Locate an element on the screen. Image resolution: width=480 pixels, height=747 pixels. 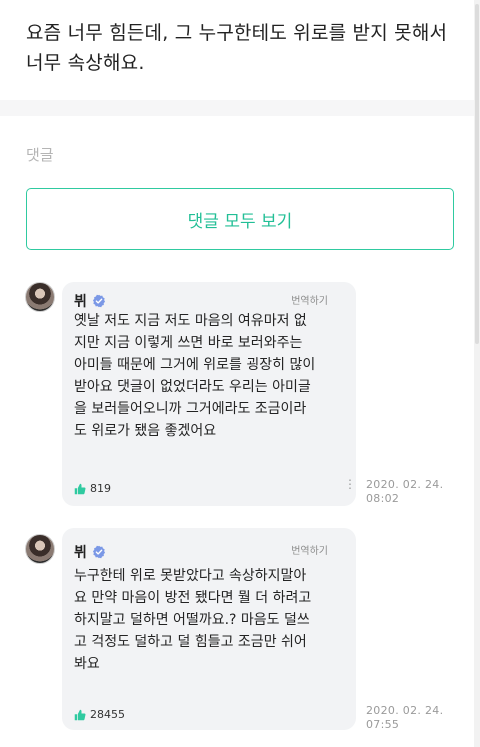
comment-text-line: 지만 지금 이렇게 쓰면 바로 보러와주는 is located at coordinates (188, 343).